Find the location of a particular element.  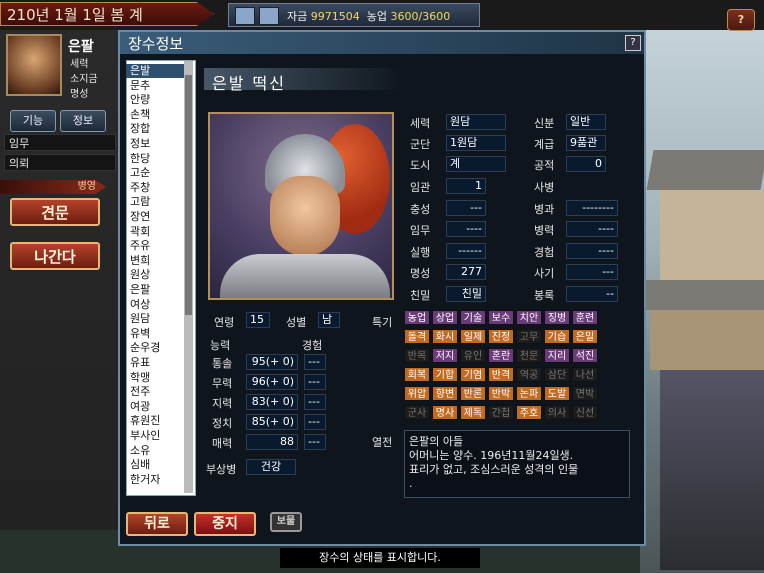

specialty-item: 삼단 is located at coordinates (557, 374).